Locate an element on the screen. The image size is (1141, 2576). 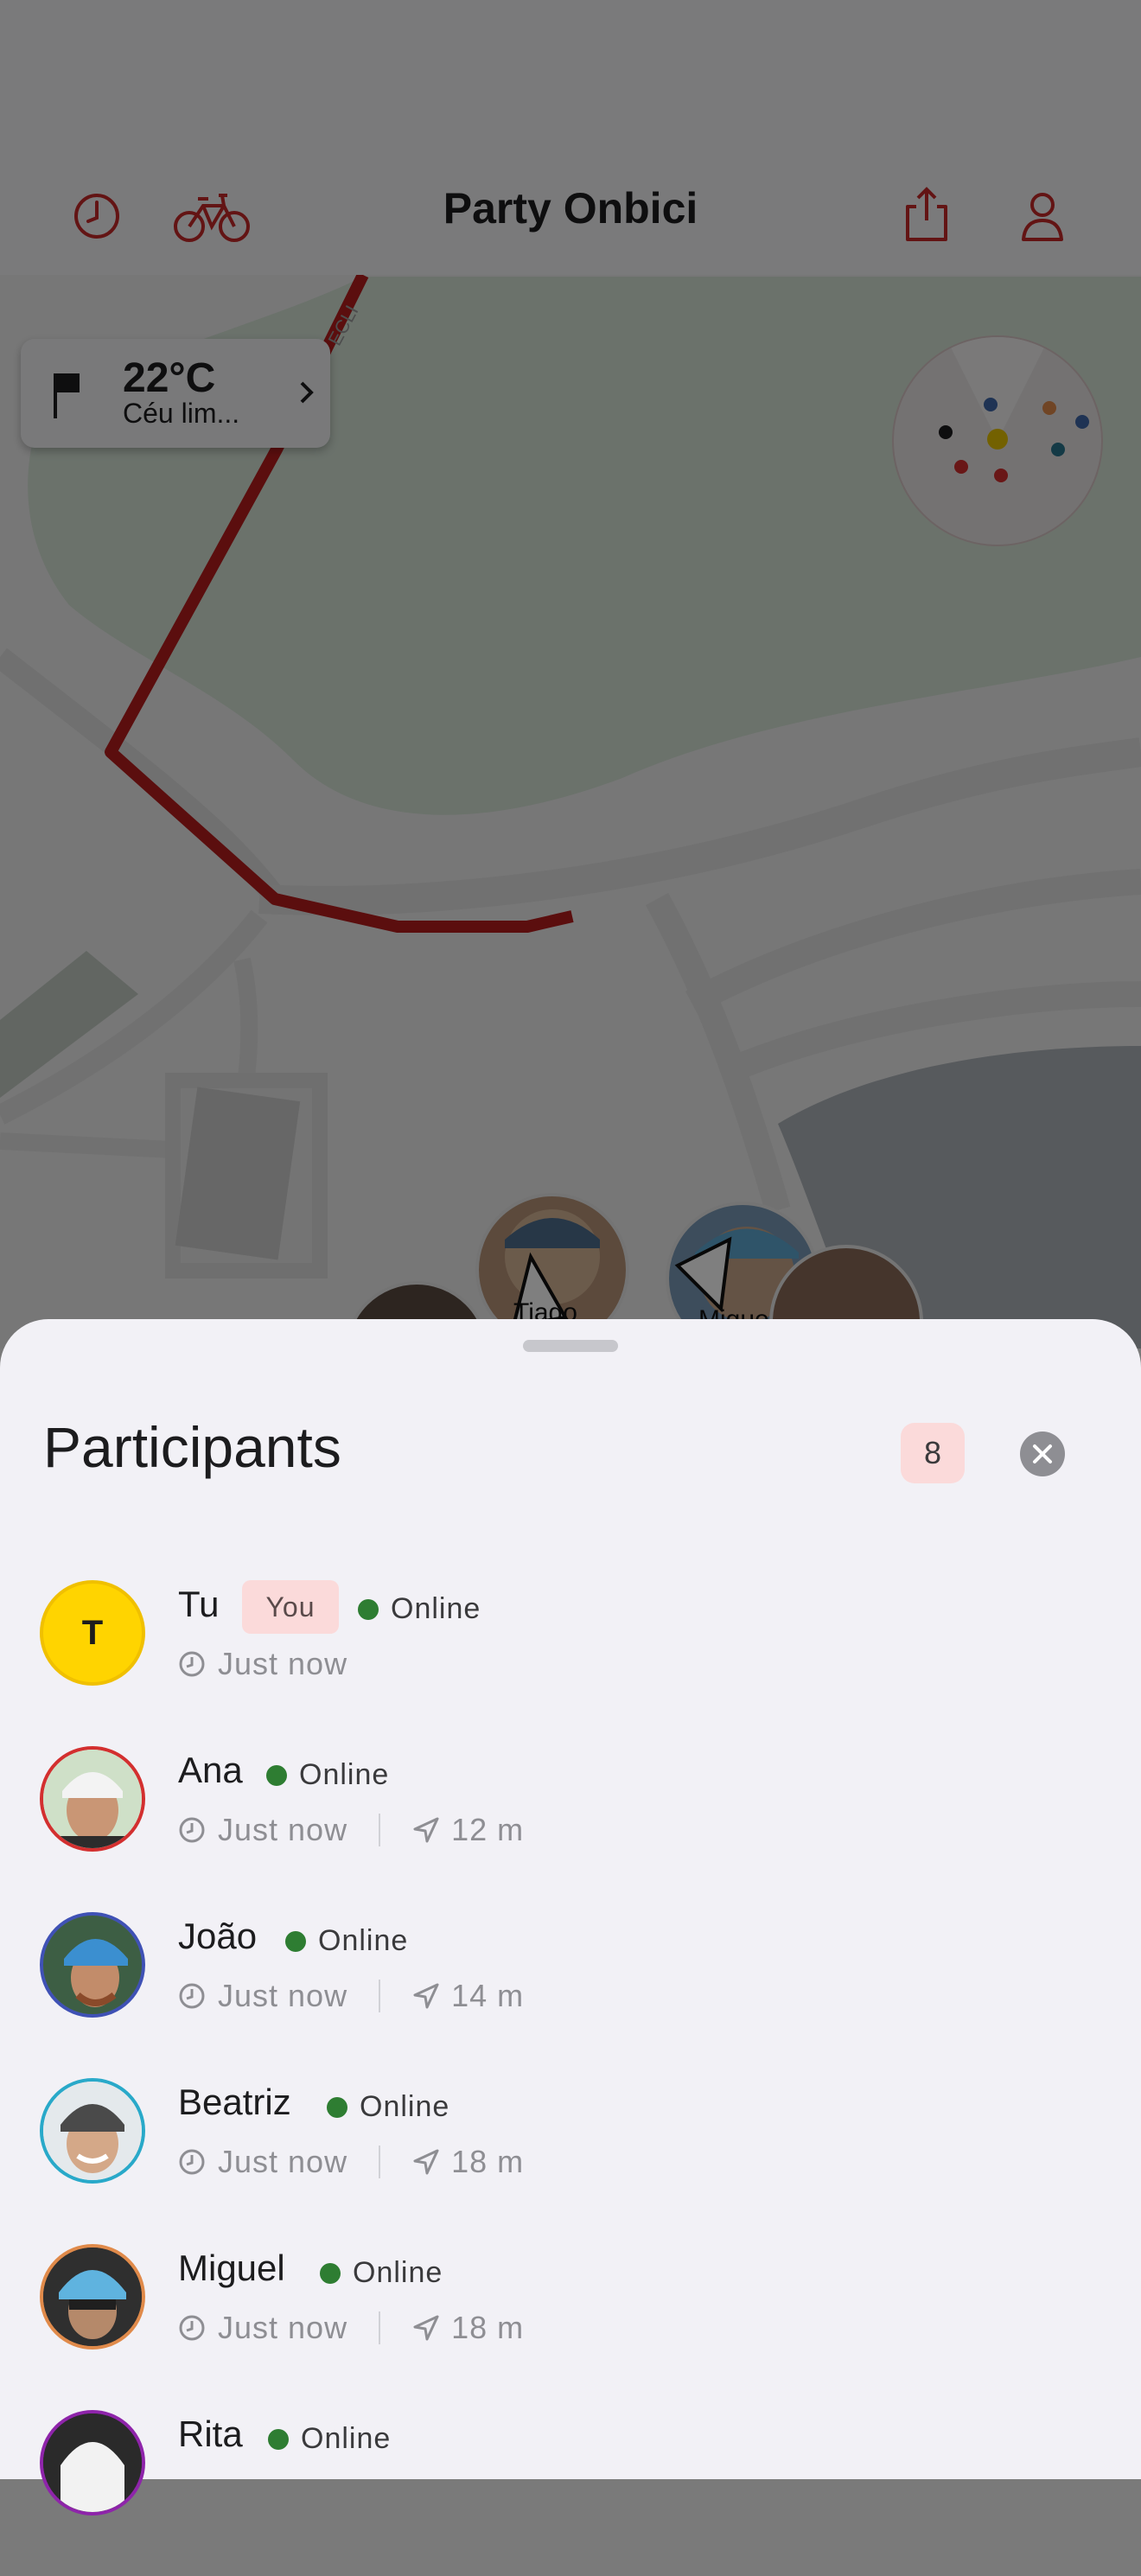
participant-meta: Just now is located at coordinates (262, 1664).